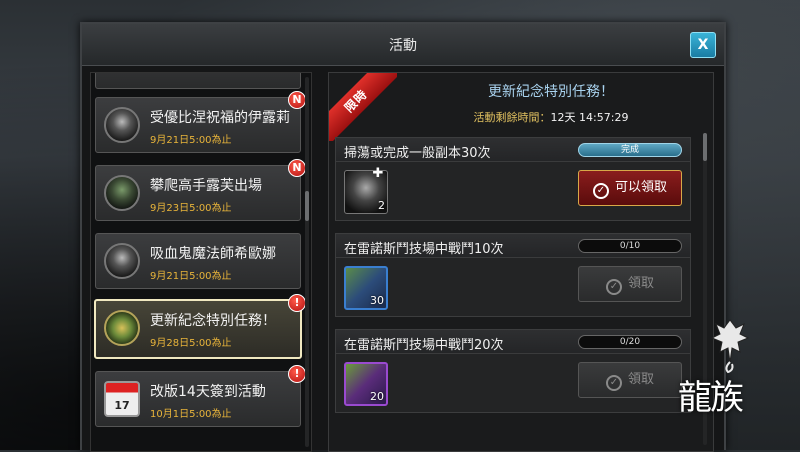 The image size is (800, 452). What do you see at coordinates (513, 179) in the screenshot?
I see `task-row: 掃蕩或完成一般副本30次 完成 2 ✚ ✓ 可以領取` at bounding box center [513, 179].